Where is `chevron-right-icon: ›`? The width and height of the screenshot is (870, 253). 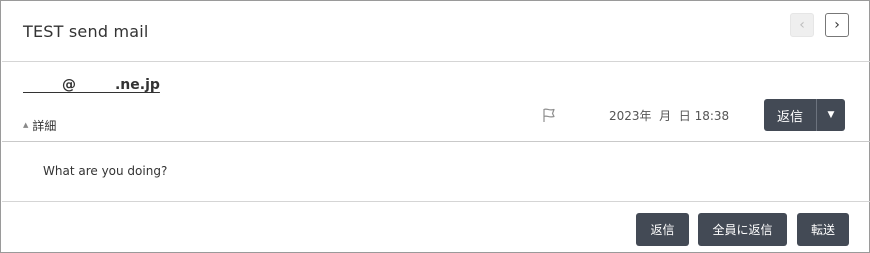 chevron-right-icon: › is located at coordinates (837, 25).